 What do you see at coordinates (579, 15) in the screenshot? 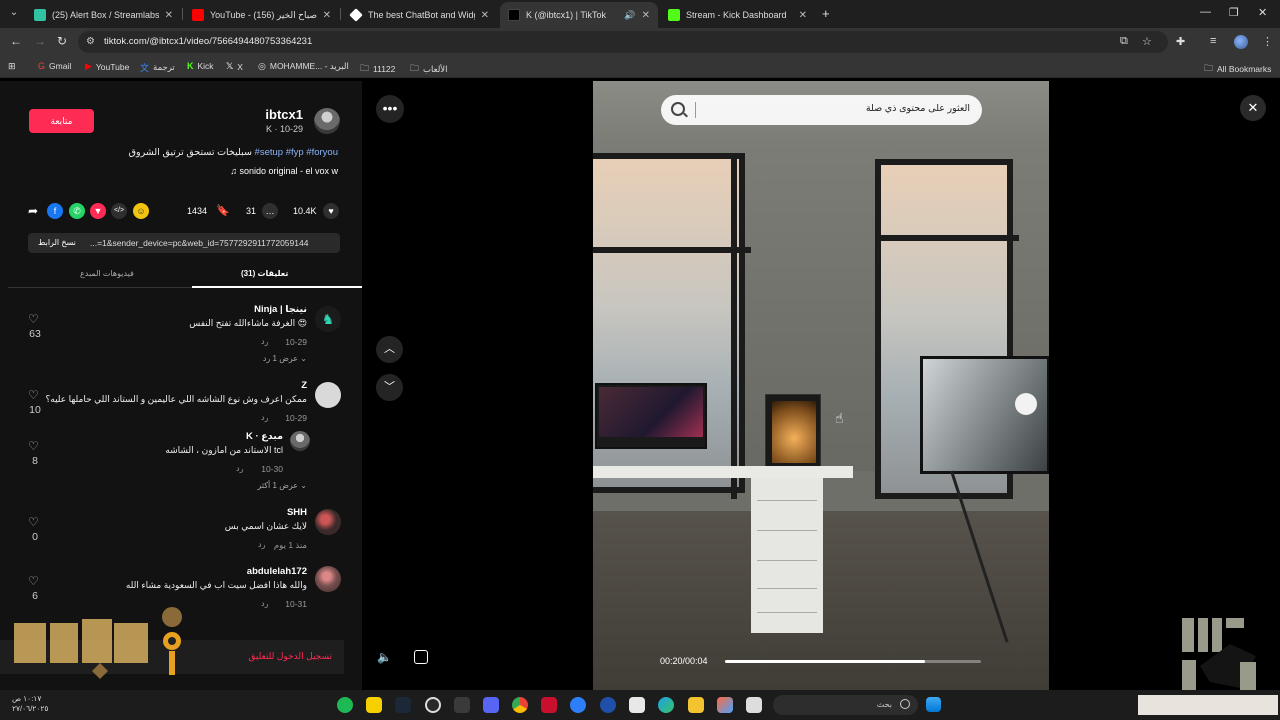
I see `tab-tiktok: K (@ibtcx1) | TikTok 🔊 ✕` at bounding box center [579, 15].